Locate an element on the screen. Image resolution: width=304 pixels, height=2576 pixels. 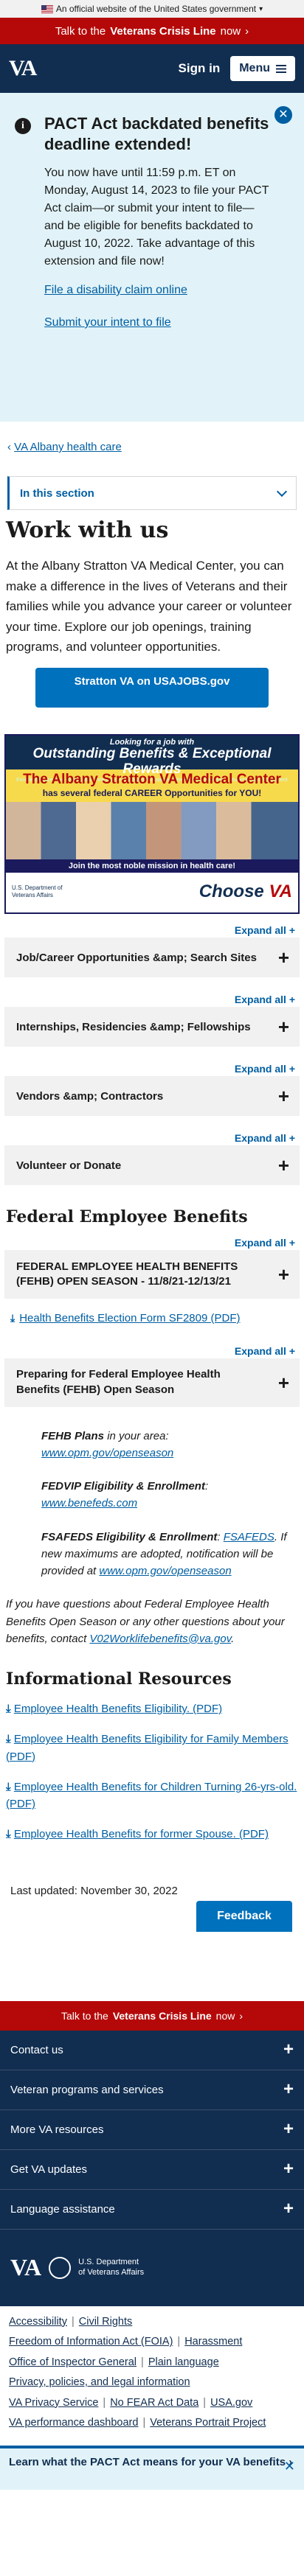
footer-link: Office of Inspector General is located at coordinates (73, 2362).